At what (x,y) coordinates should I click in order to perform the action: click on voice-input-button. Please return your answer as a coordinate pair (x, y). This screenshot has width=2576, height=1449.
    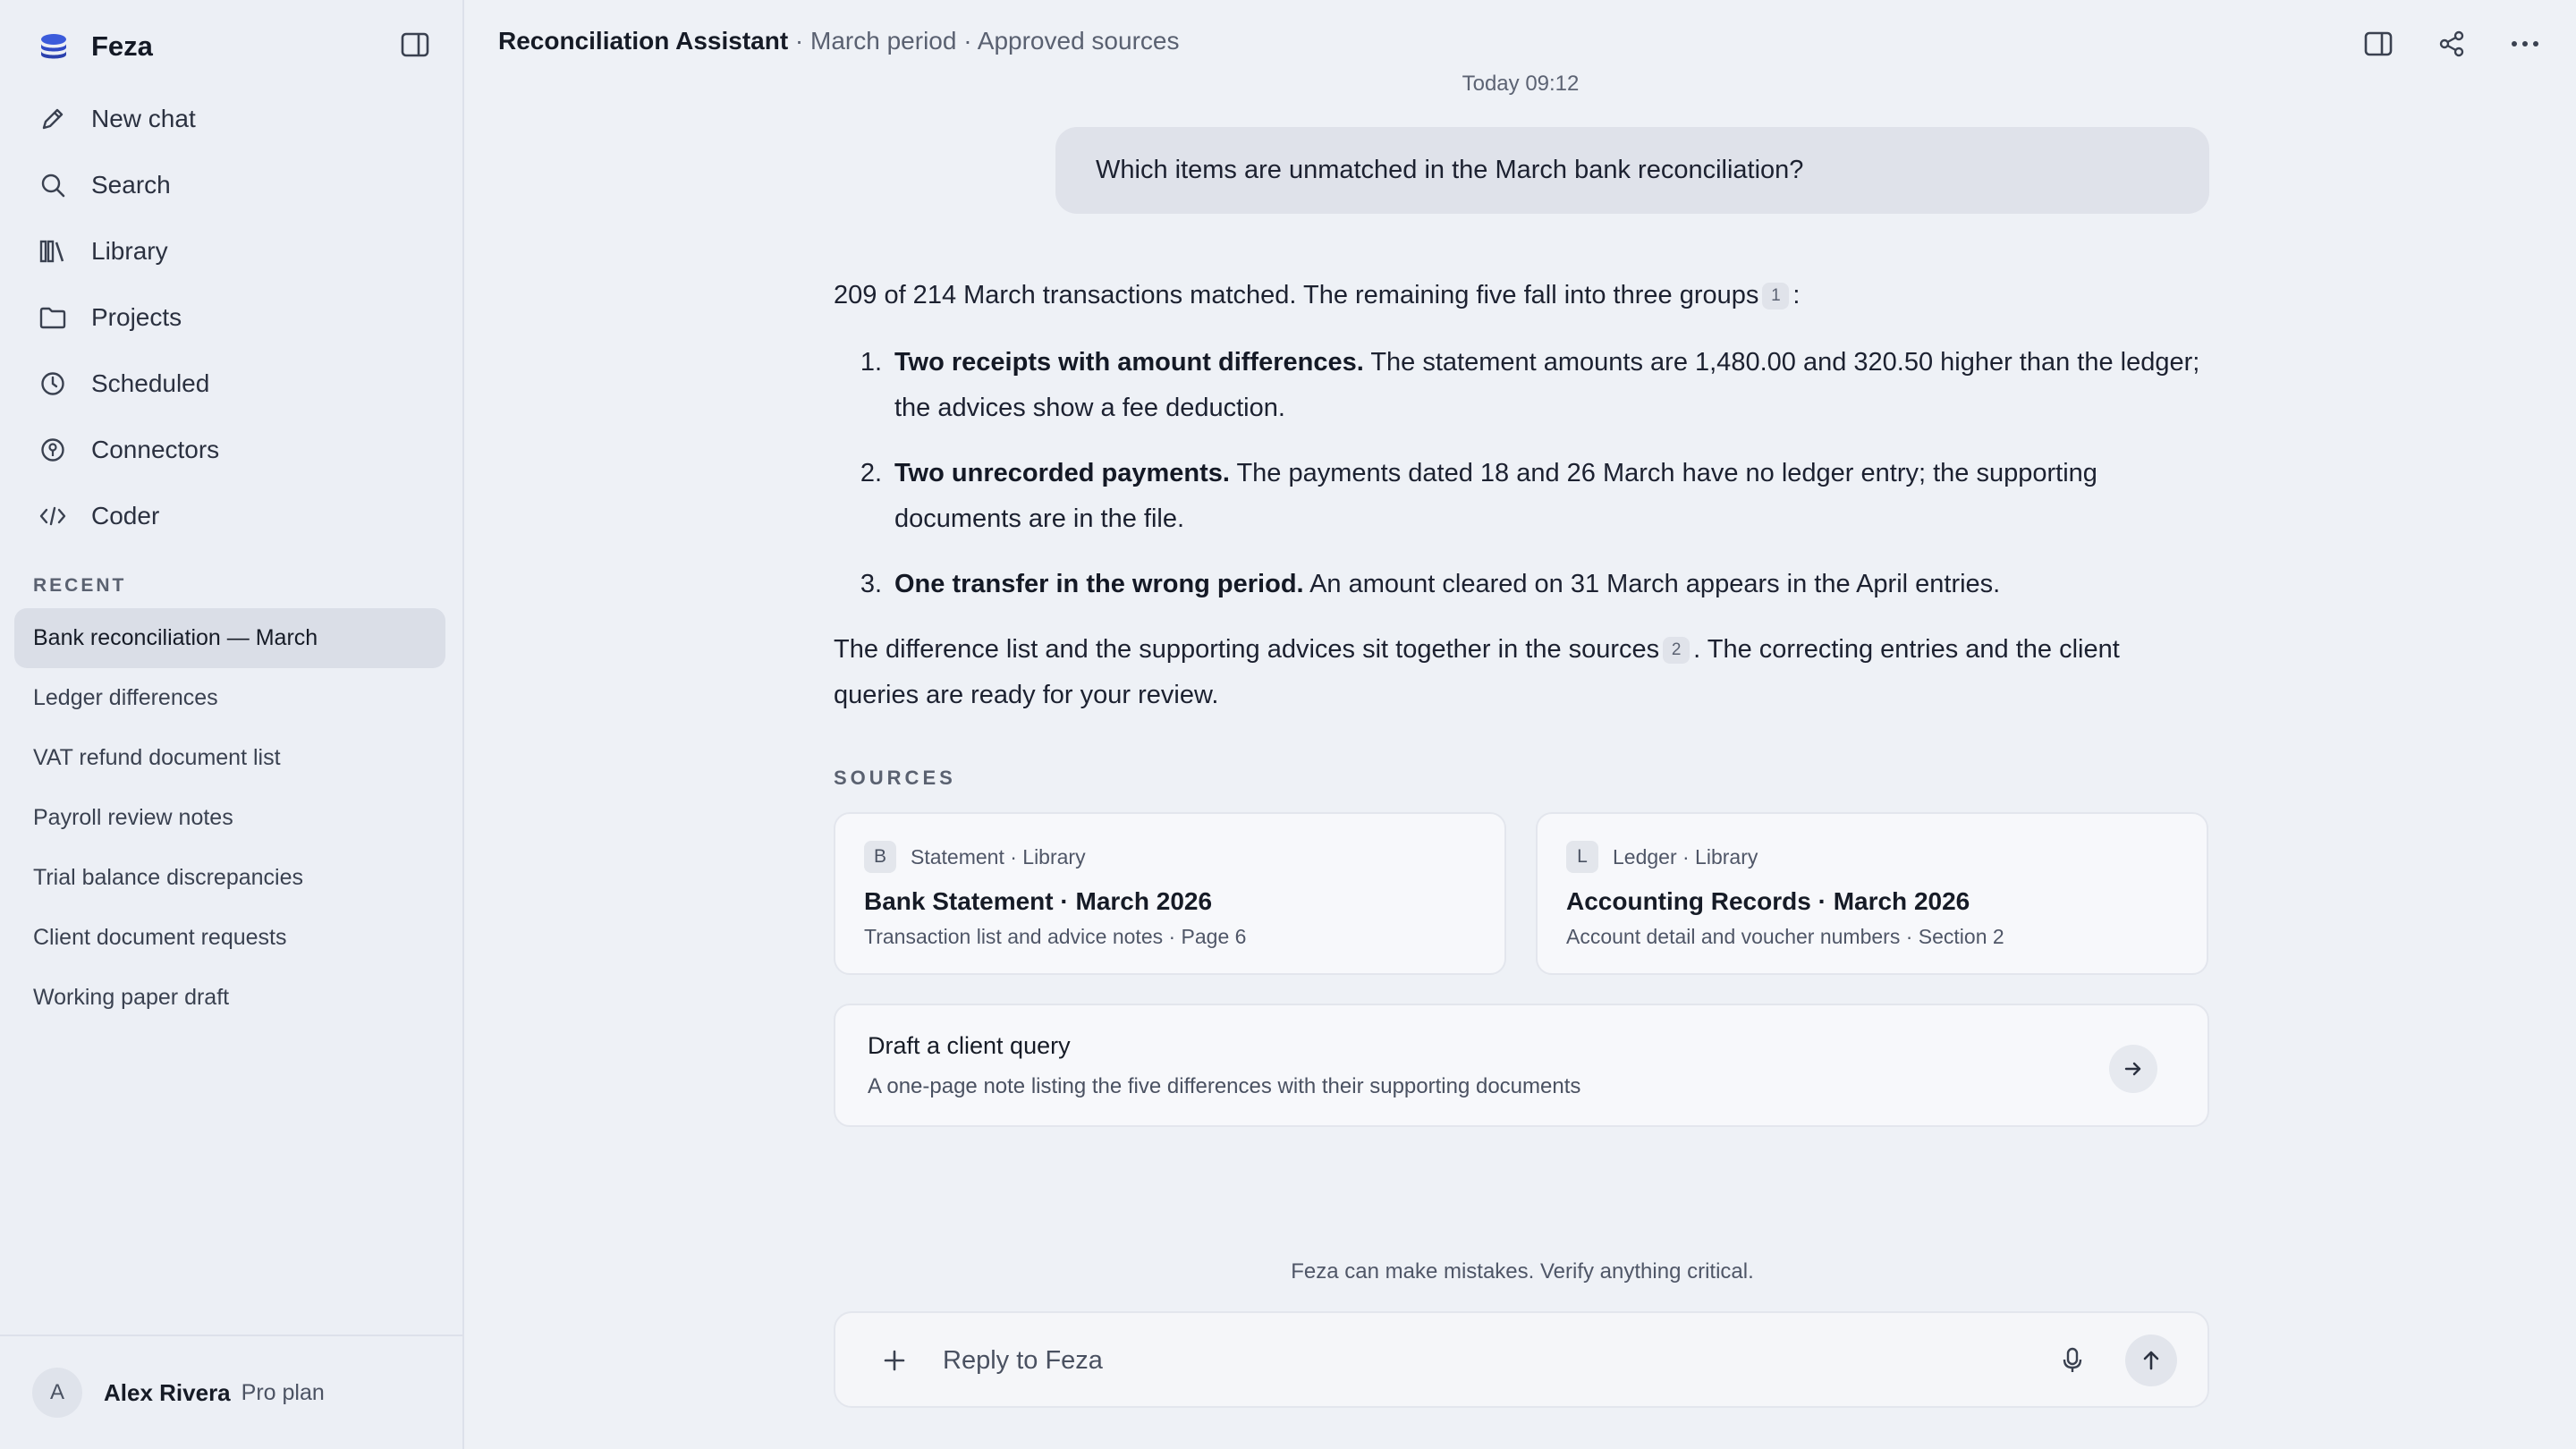
    Looking at the image, I should click on (2072, 1360).